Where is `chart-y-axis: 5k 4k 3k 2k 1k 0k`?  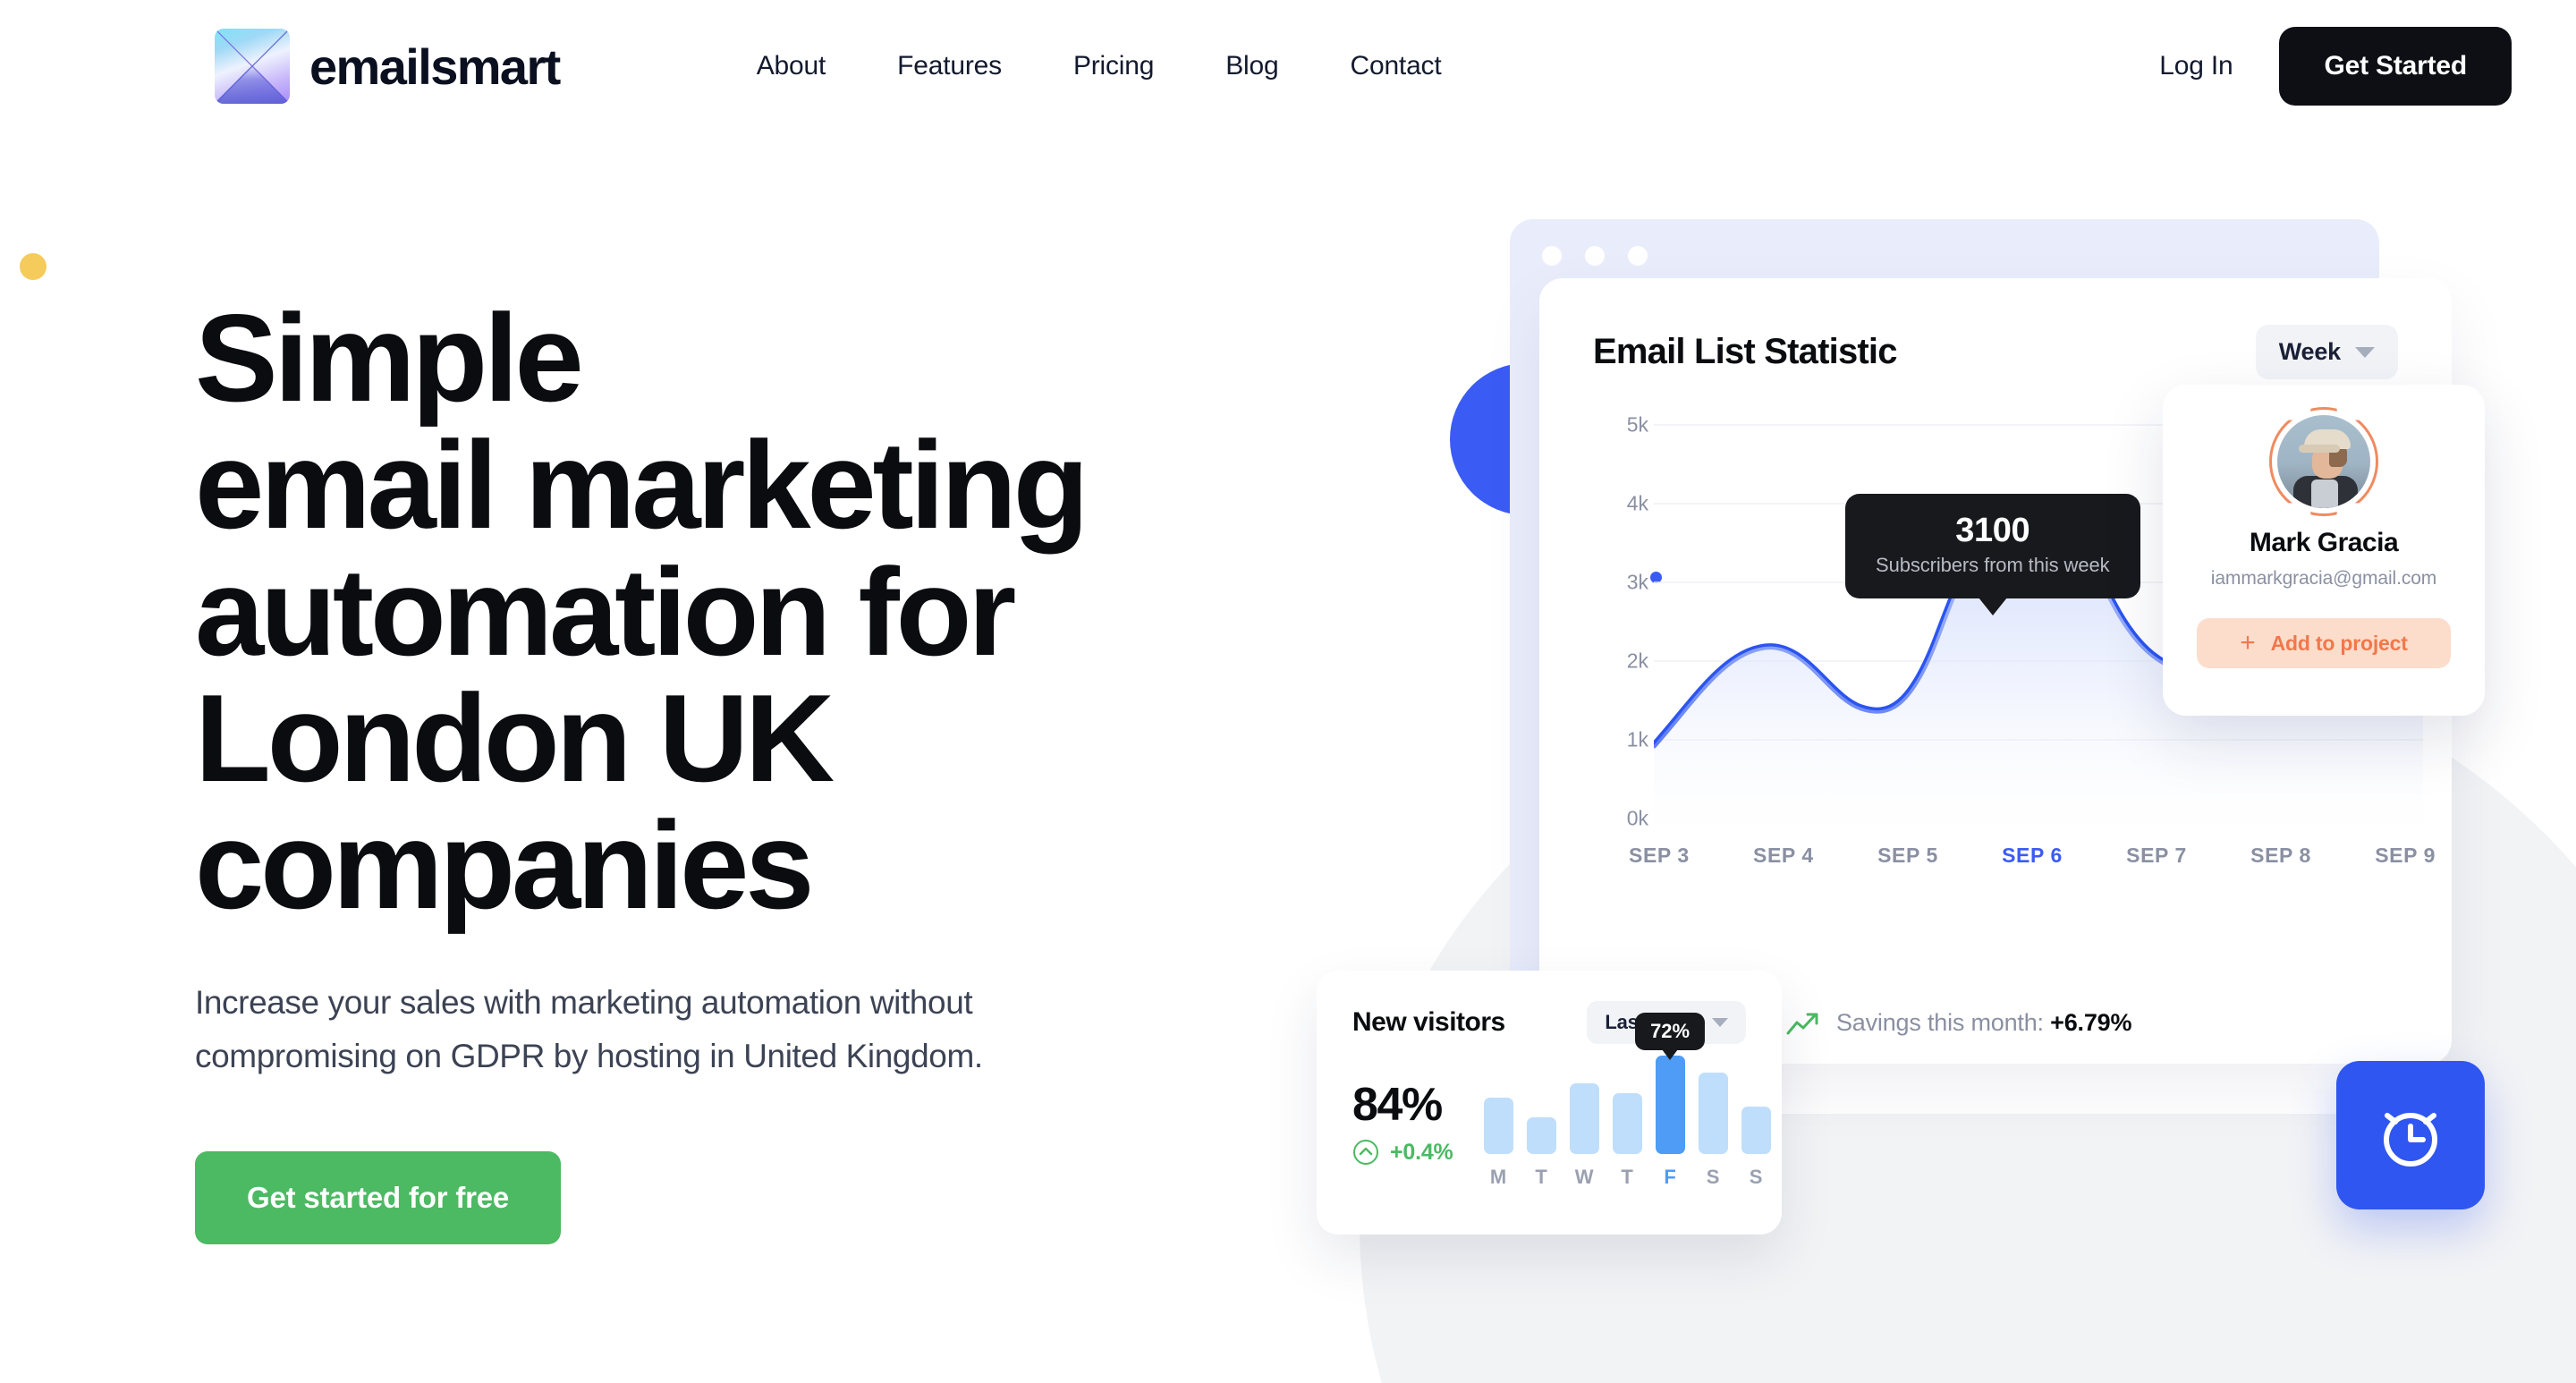 chart-y-axis: 5k 4k 3k 2k 1k 0k is located at coordinates (1617, 621).